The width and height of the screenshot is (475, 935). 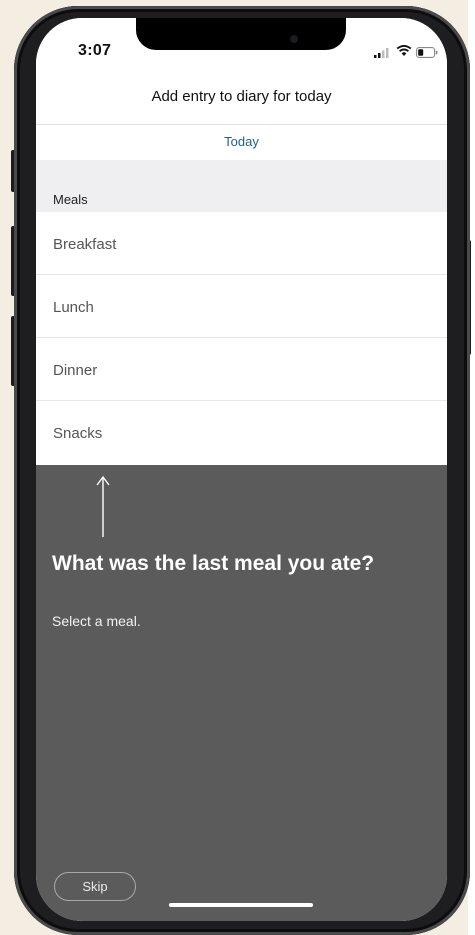 What do you see at coordinates (70, 199) in the screenshot?
I see `section-label: Meals` at bounding box center [70, 199].